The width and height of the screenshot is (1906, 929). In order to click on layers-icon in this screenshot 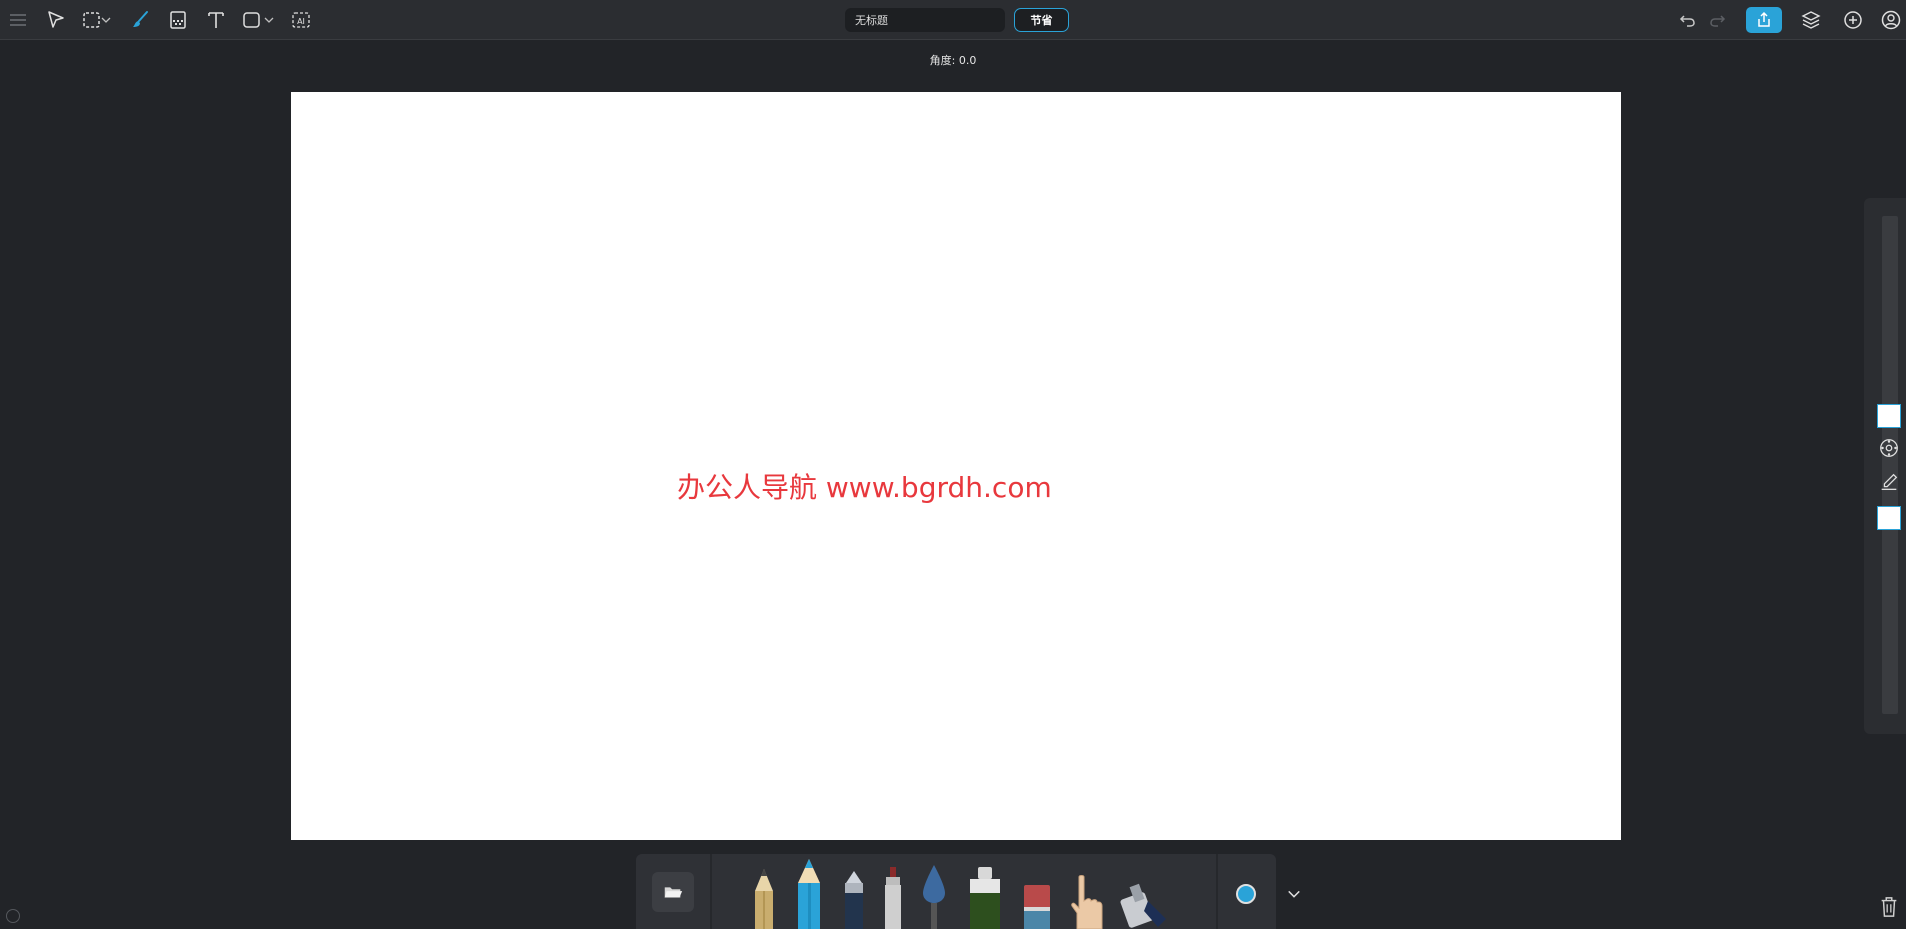, I will do `click(1811, 20)`.